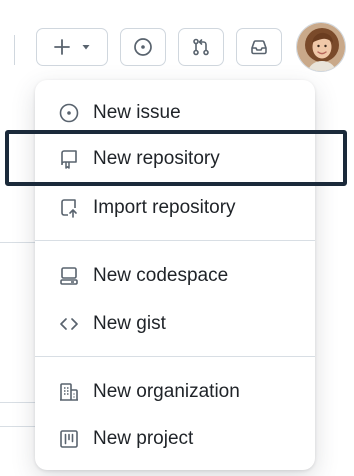 Image resolution: width=354 pixels, height=476 pixels. I want to click on menu-item-new-project: New project, so click(175, 439).